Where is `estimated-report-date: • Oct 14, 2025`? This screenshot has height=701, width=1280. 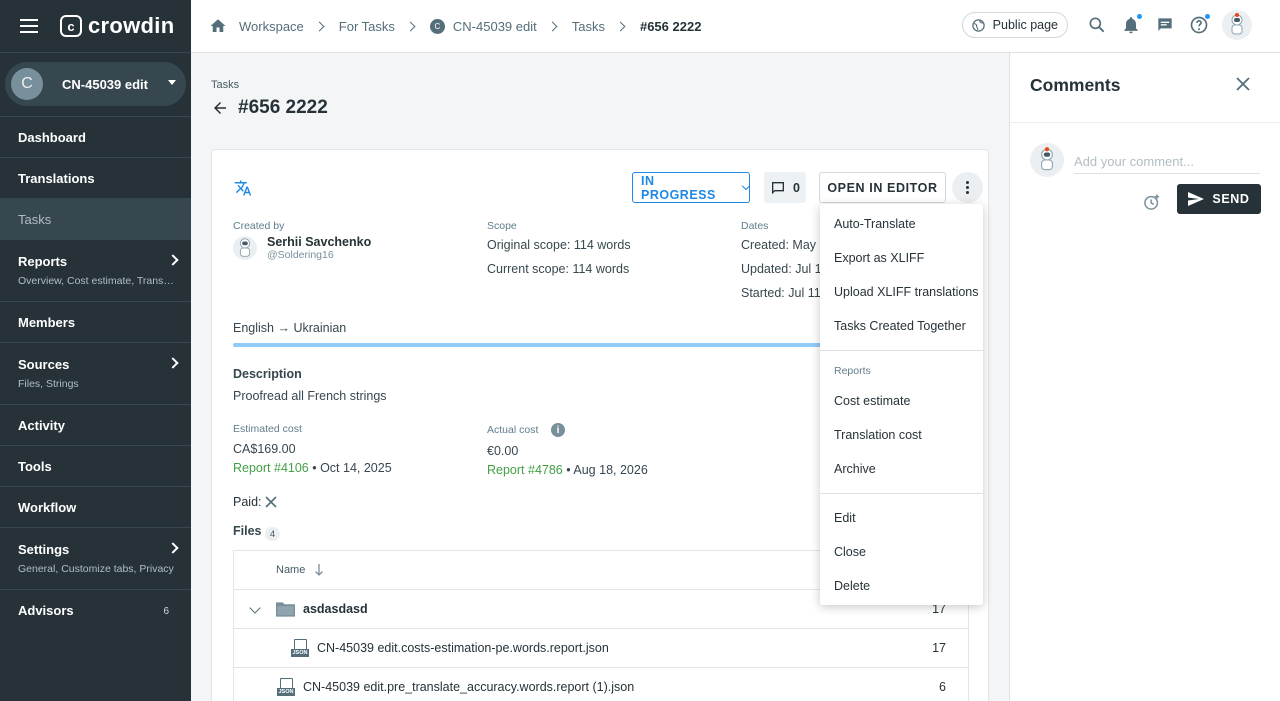
estimated-report-date: • Oct 14, 2025 is located at coordinates (350, 468).